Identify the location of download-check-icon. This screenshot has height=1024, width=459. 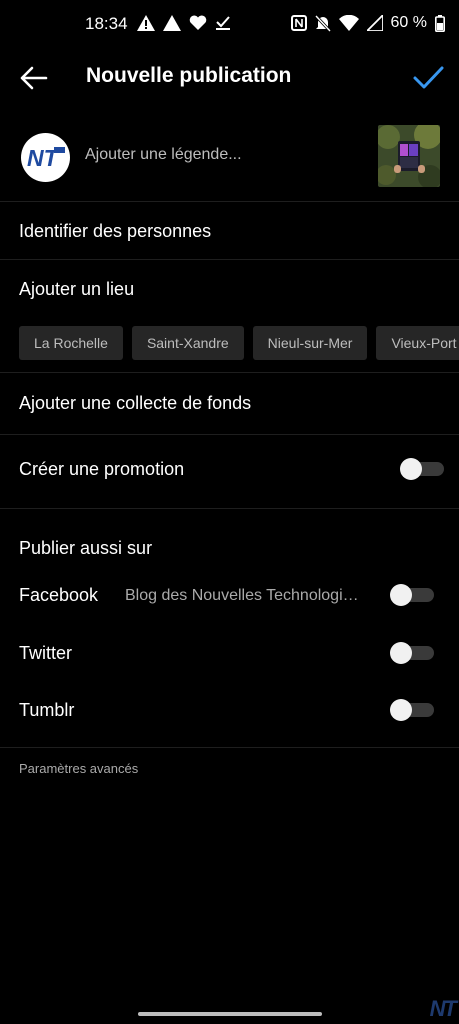
(223, 23).